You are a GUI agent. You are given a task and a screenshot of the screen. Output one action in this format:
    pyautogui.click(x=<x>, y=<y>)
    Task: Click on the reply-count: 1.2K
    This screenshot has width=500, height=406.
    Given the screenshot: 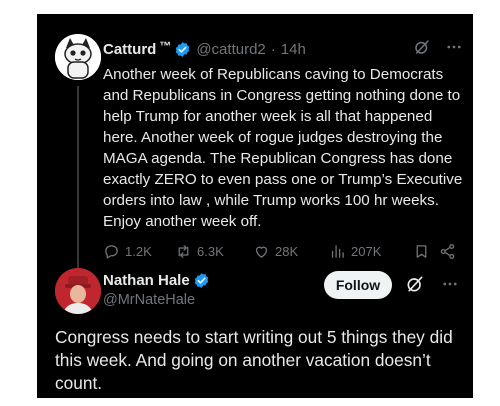 What is the action you would take?
    pyautogui.click(x=138, y=251)
    